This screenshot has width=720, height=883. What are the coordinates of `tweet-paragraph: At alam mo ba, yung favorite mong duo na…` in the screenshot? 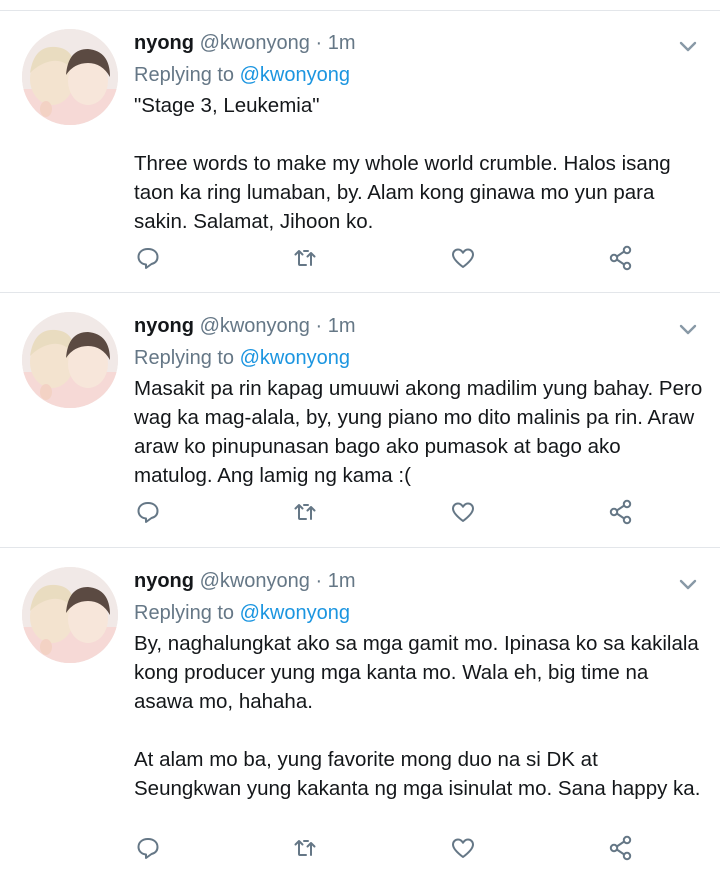 It's located at (417, 774).